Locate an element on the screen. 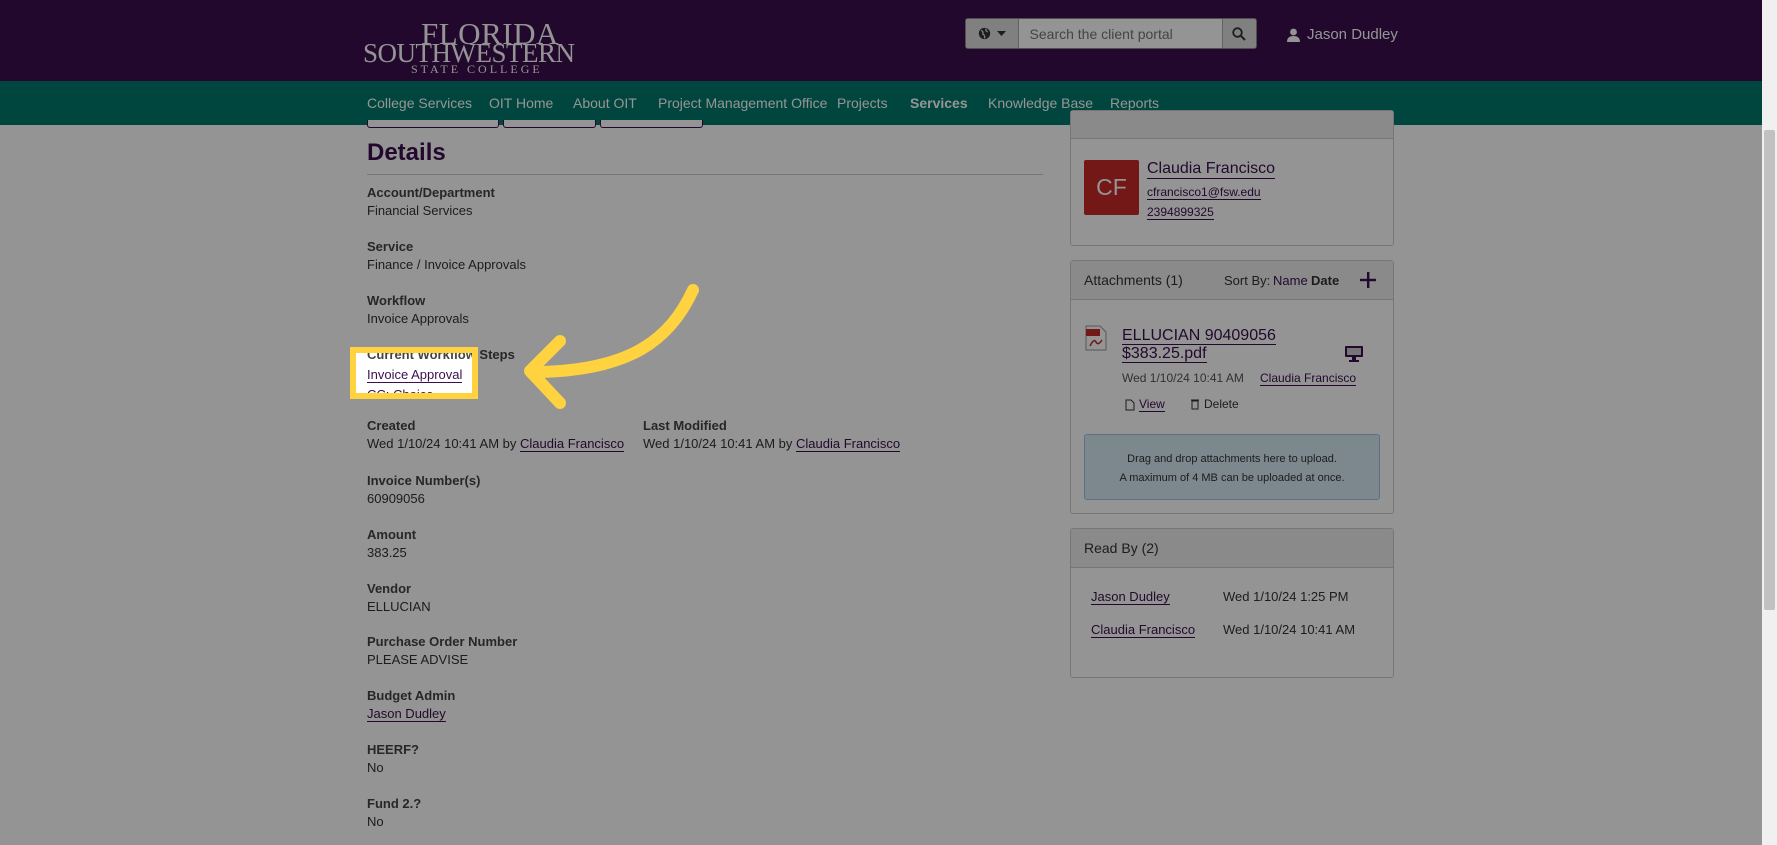 The height and width of the screenshot is (845, 1777). divider is located at coordinates (705, 174).